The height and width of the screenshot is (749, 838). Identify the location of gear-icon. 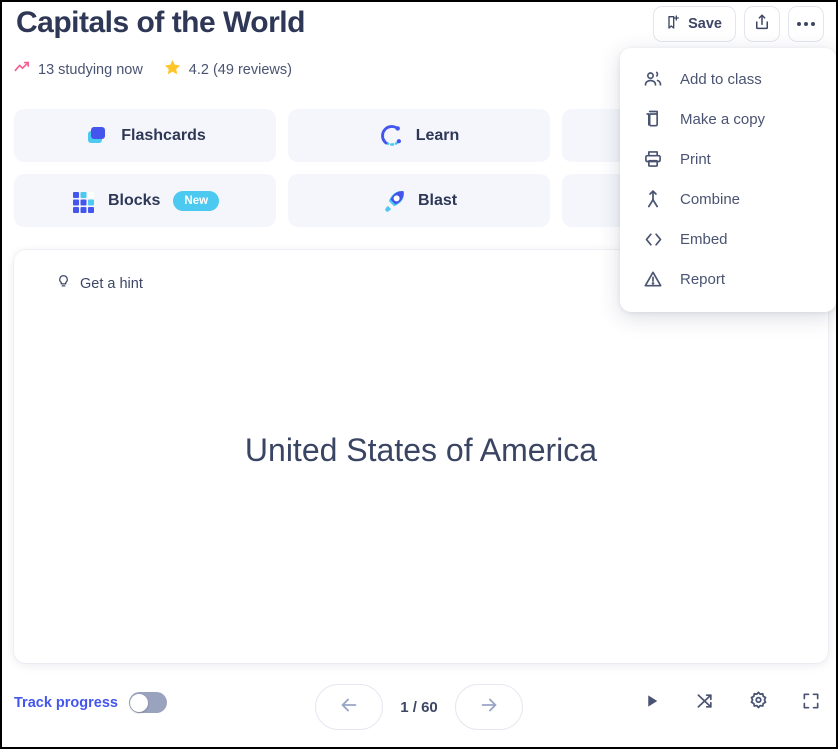
(758, 703).